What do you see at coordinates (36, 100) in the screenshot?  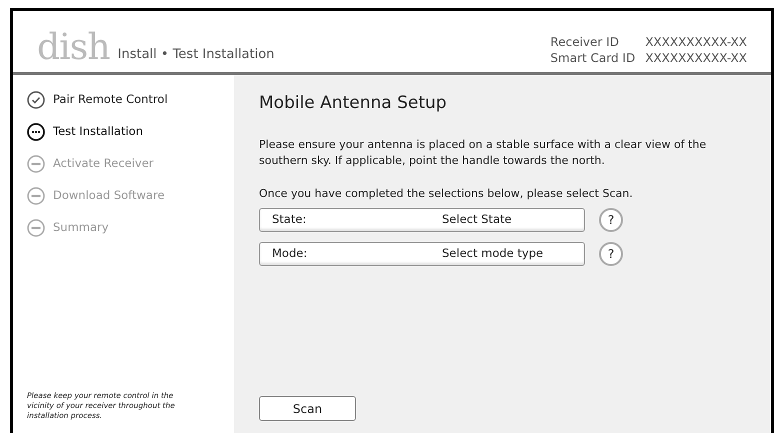 I see `check-circle-icon` at bounding box center [36, 100].